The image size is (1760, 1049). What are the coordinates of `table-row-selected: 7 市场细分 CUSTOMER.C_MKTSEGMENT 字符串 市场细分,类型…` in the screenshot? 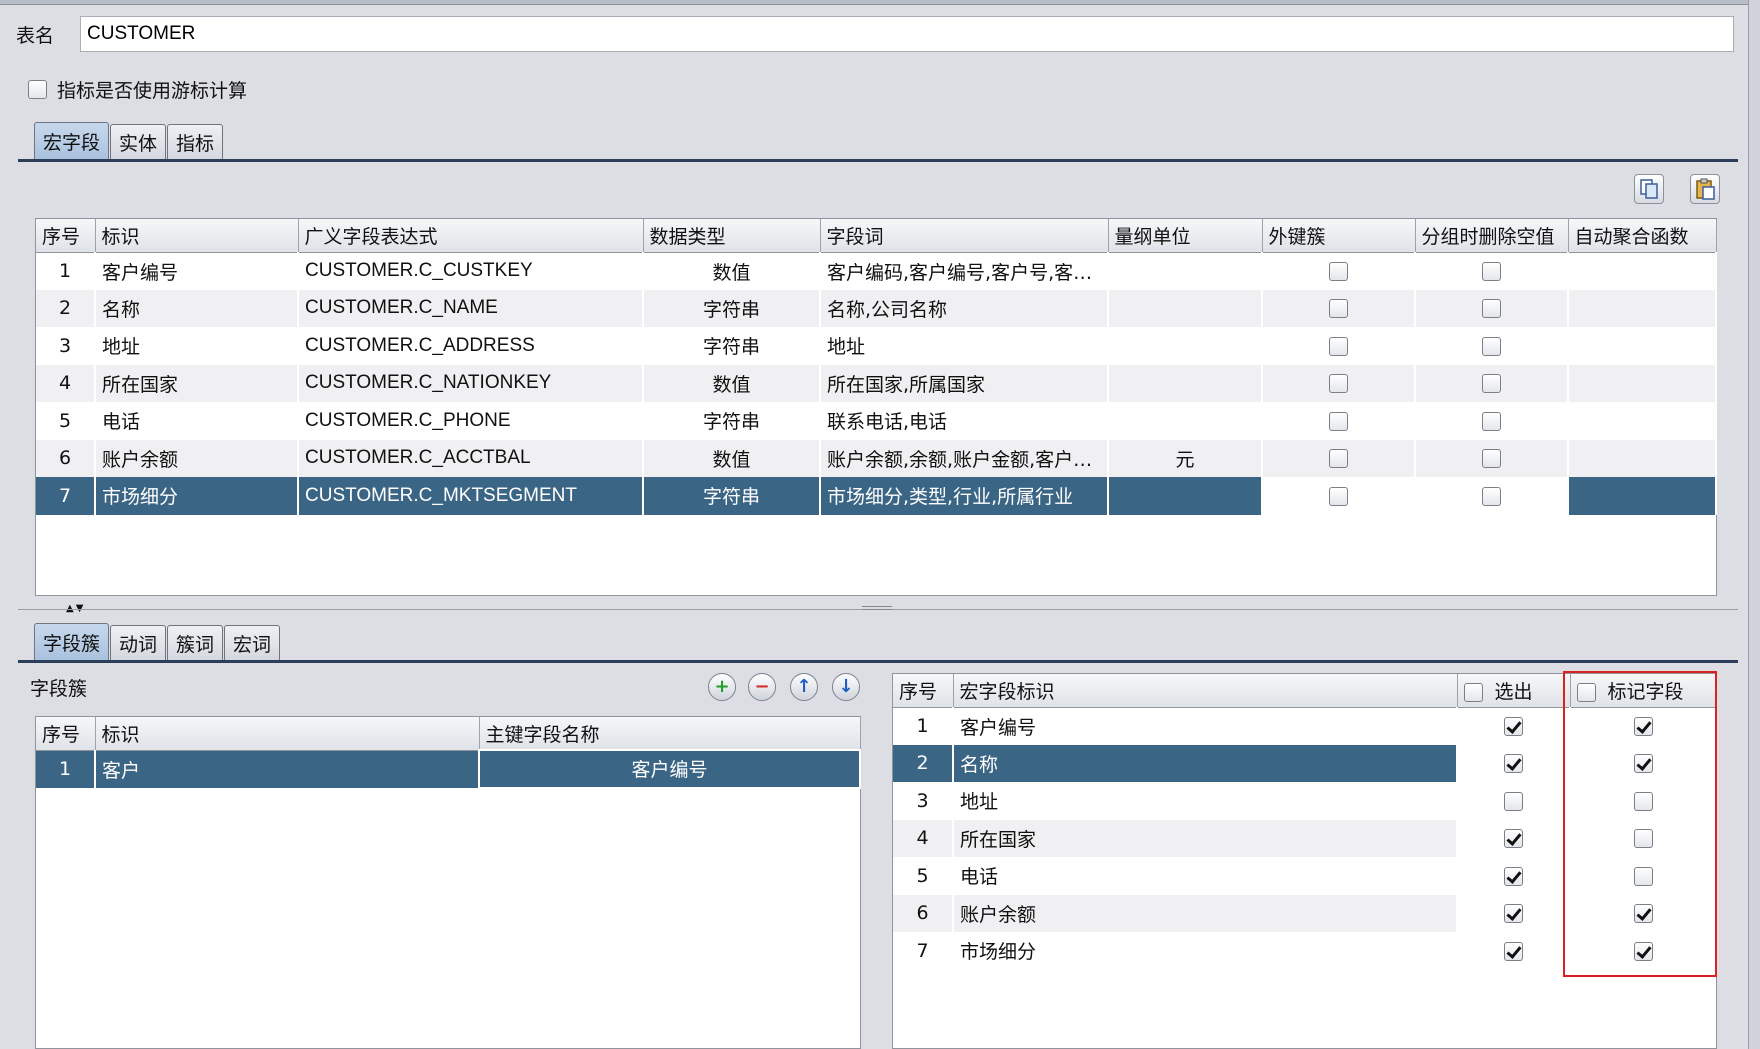 It's located at (876, 496).